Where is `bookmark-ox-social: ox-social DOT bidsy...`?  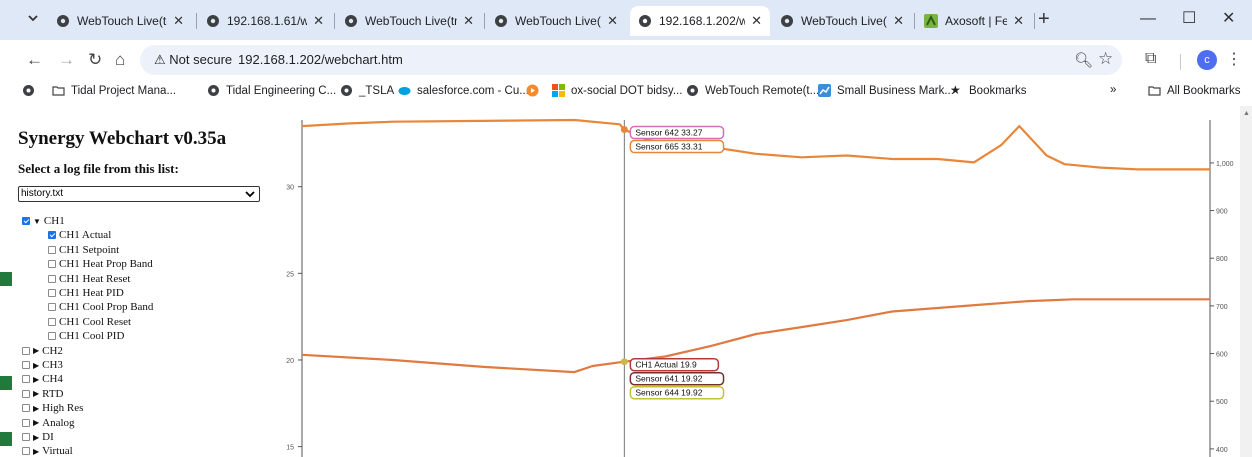
bookmark-ox-social: ox-social DOT bidsy... is located at coordinates (617, 90).